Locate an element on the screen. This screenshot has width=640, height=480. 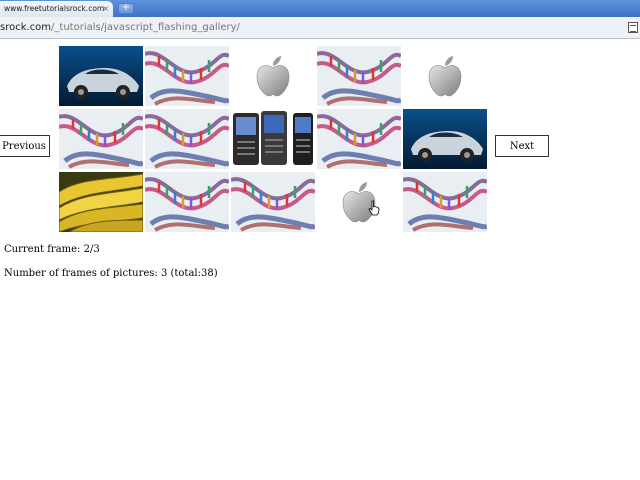
browser-tab: www.freetutorialsrock.com × is located at coordinates (56, 9).